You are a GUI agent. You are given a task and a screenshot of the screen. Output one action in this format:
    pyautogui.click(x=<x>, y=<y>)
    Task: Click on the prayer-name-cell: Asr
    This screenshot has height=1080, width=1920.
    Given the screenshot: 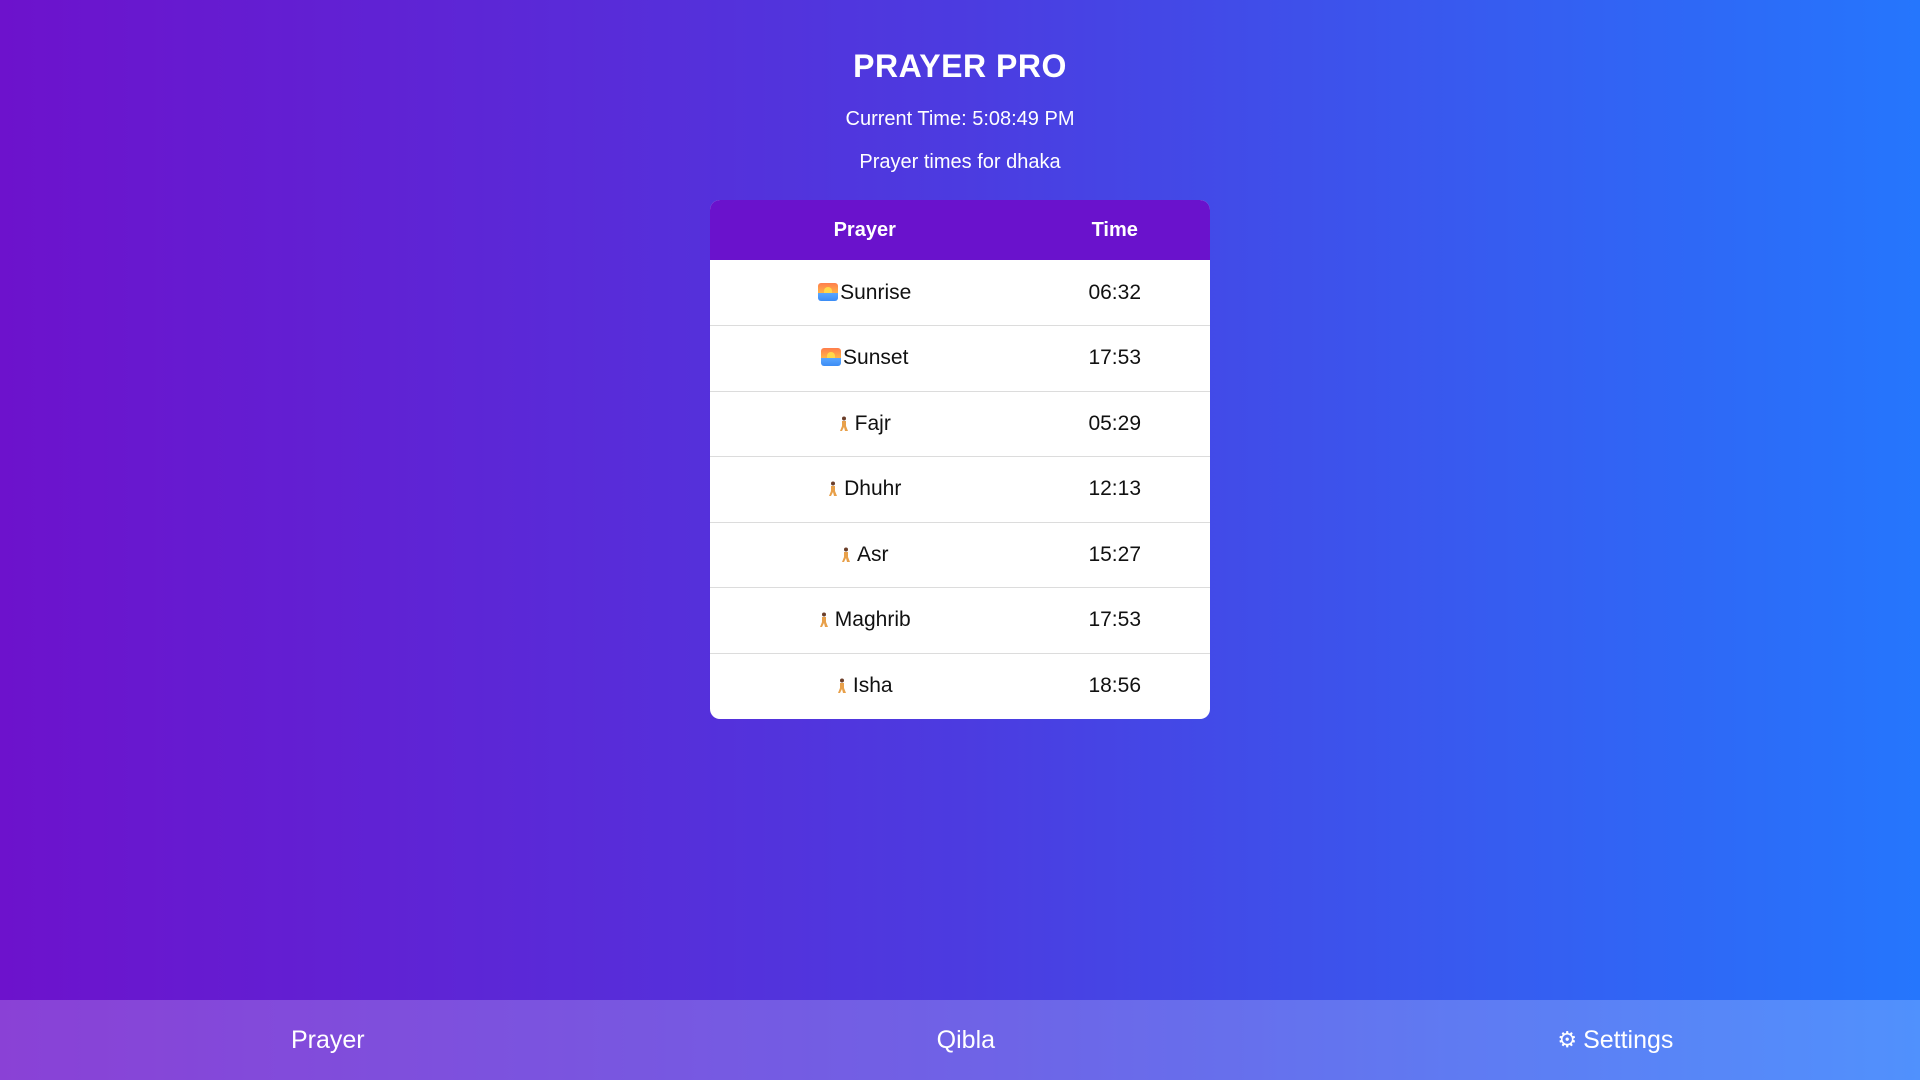 What is the action you would take?
    pyautogui.click(x=864, y=555)
    